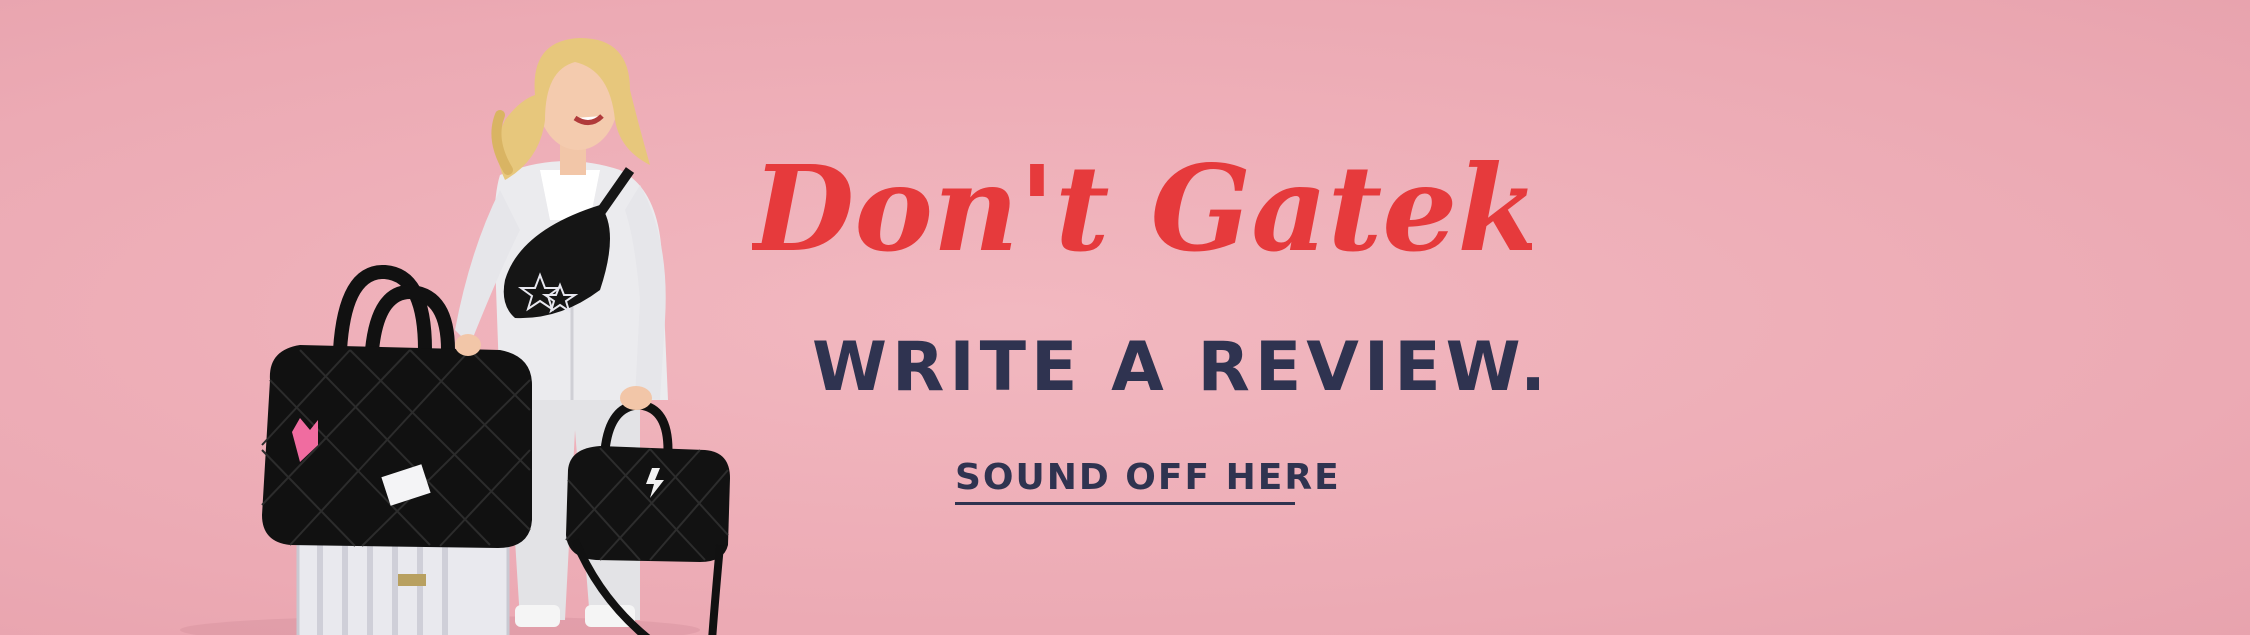  What do you see at coordinates (1125, 503) in the screenshot?
I see `cta-underline` at bounding box center [1125, 503].